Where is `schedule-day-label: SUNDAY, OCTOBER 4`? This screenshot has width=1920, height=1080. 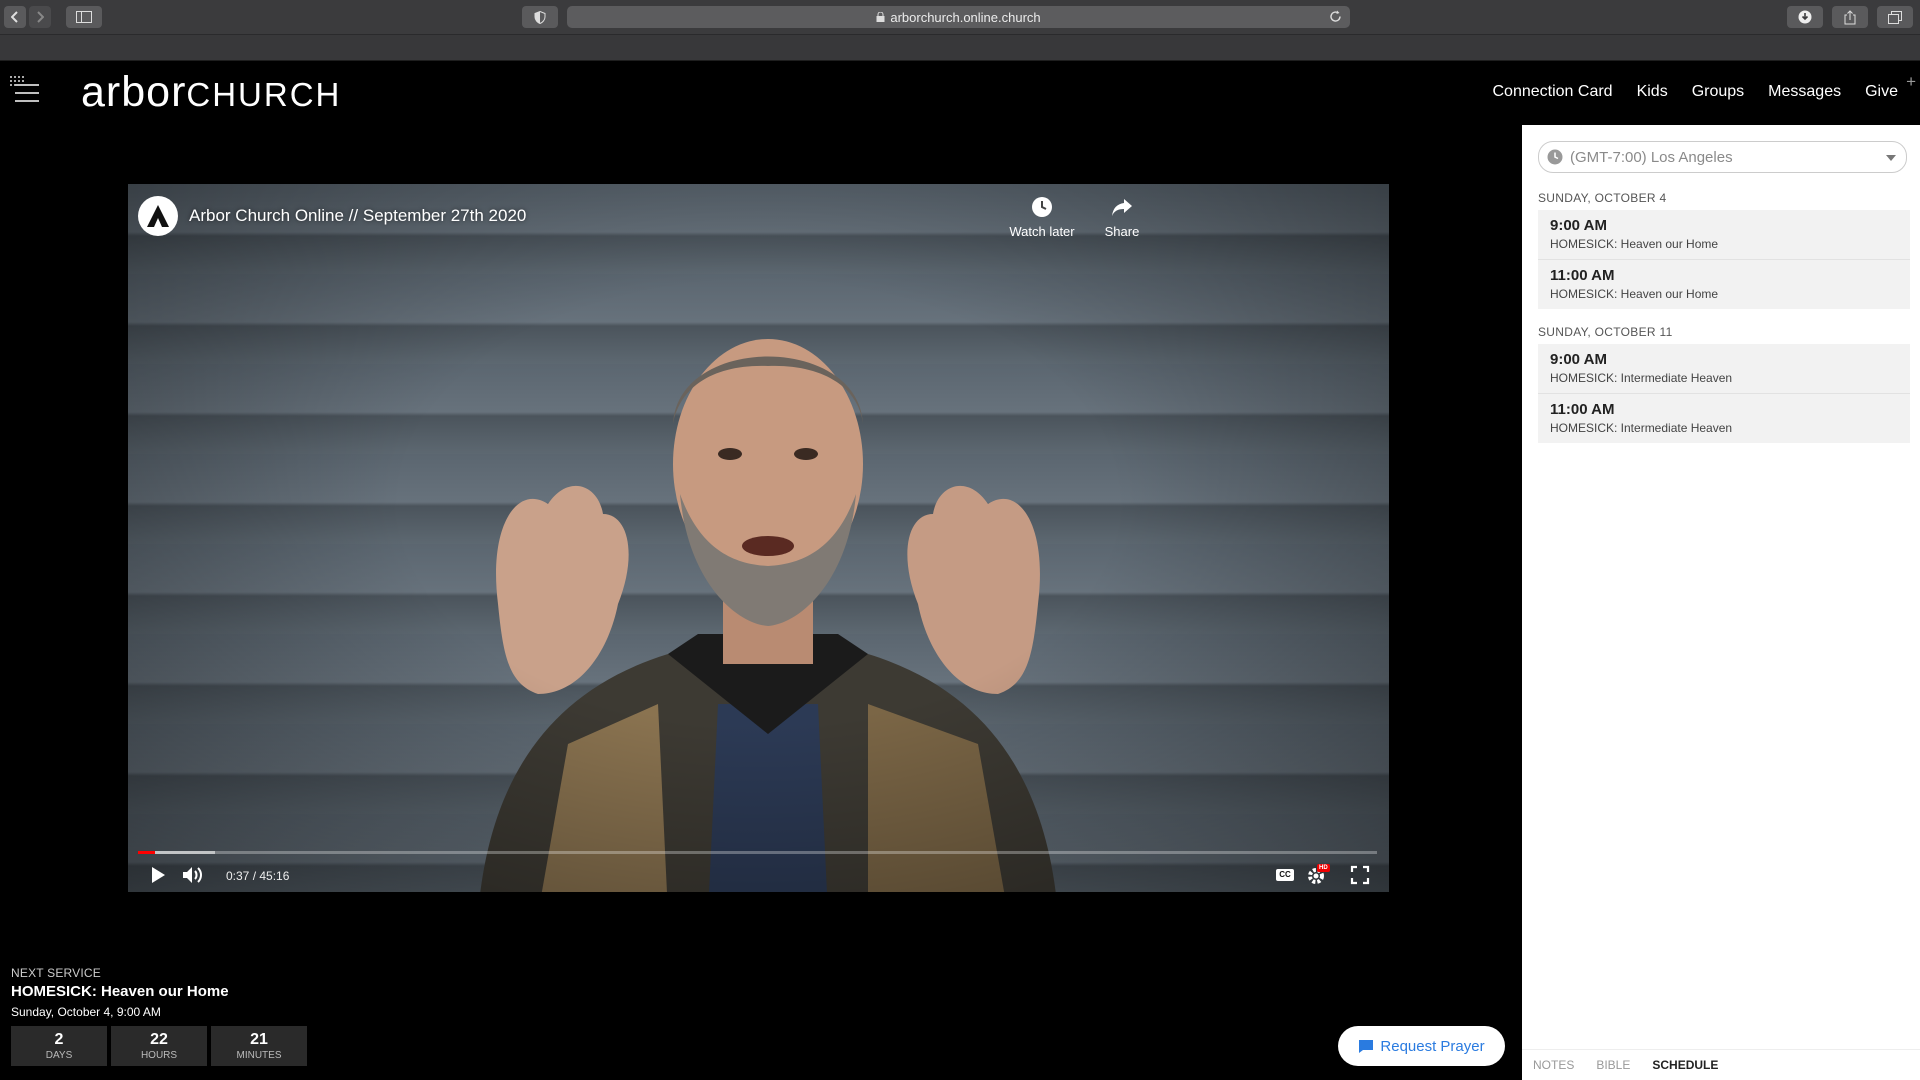 schedule-day-label: SUNDAY, OCTOBER 4 is located at coordinates (1602, 198).